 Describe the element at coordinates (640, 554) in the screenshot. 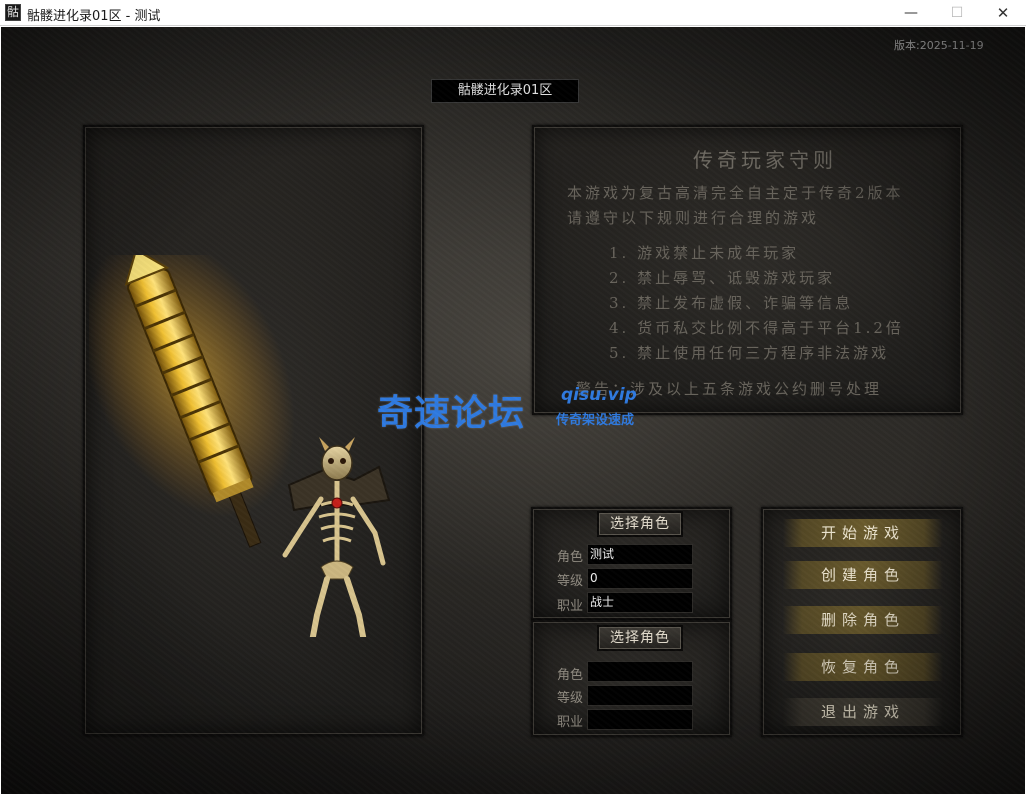

I see `slot-1-name-field: 测试` at that location.